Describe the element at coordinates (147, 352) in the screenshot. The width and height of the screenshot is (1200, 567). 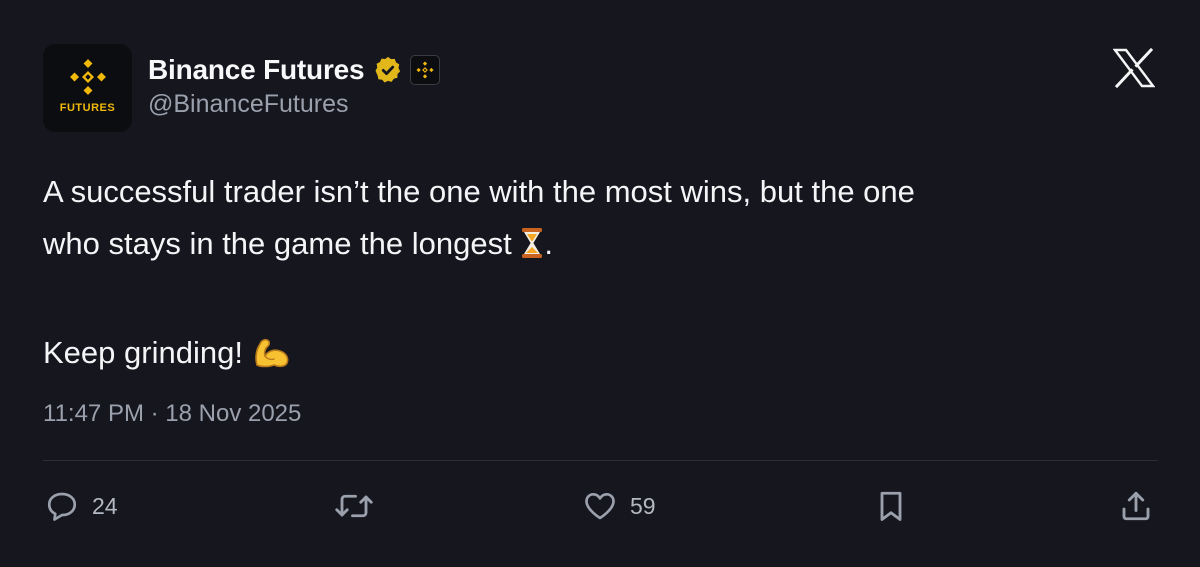
I see `tweet-line-text: Keep grinding!` at that location.